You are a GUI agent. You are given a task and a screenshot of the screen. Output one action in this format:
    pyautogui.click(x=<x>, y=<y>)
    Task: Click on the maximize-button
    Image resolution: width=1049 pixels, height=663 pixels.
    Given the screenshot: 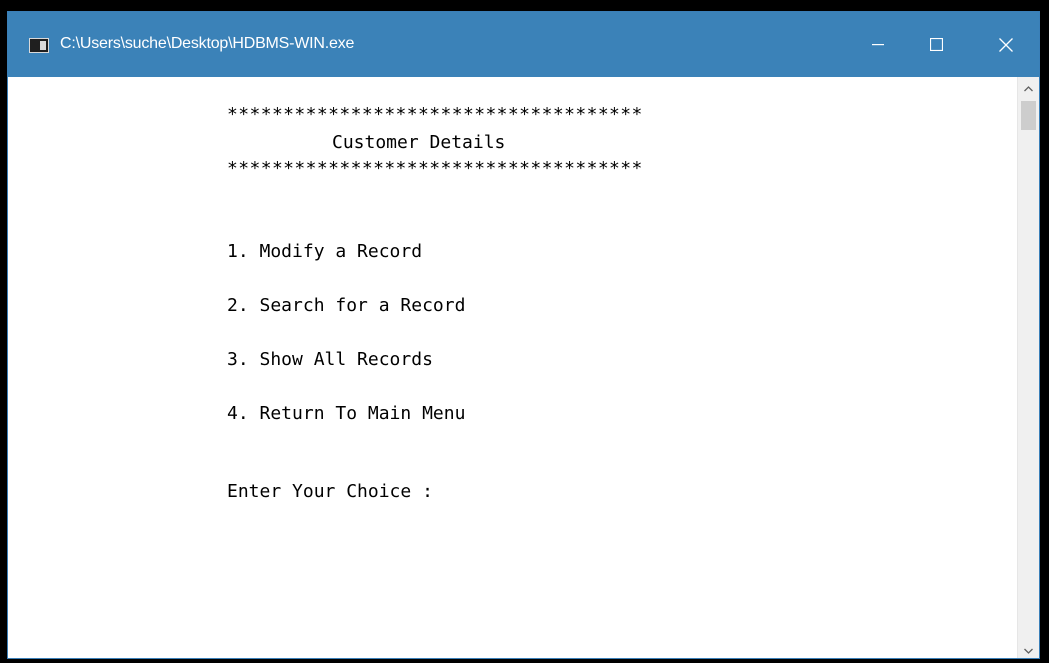 What is the action you would take?
    pyautogui.click(x=936, y=44)
    